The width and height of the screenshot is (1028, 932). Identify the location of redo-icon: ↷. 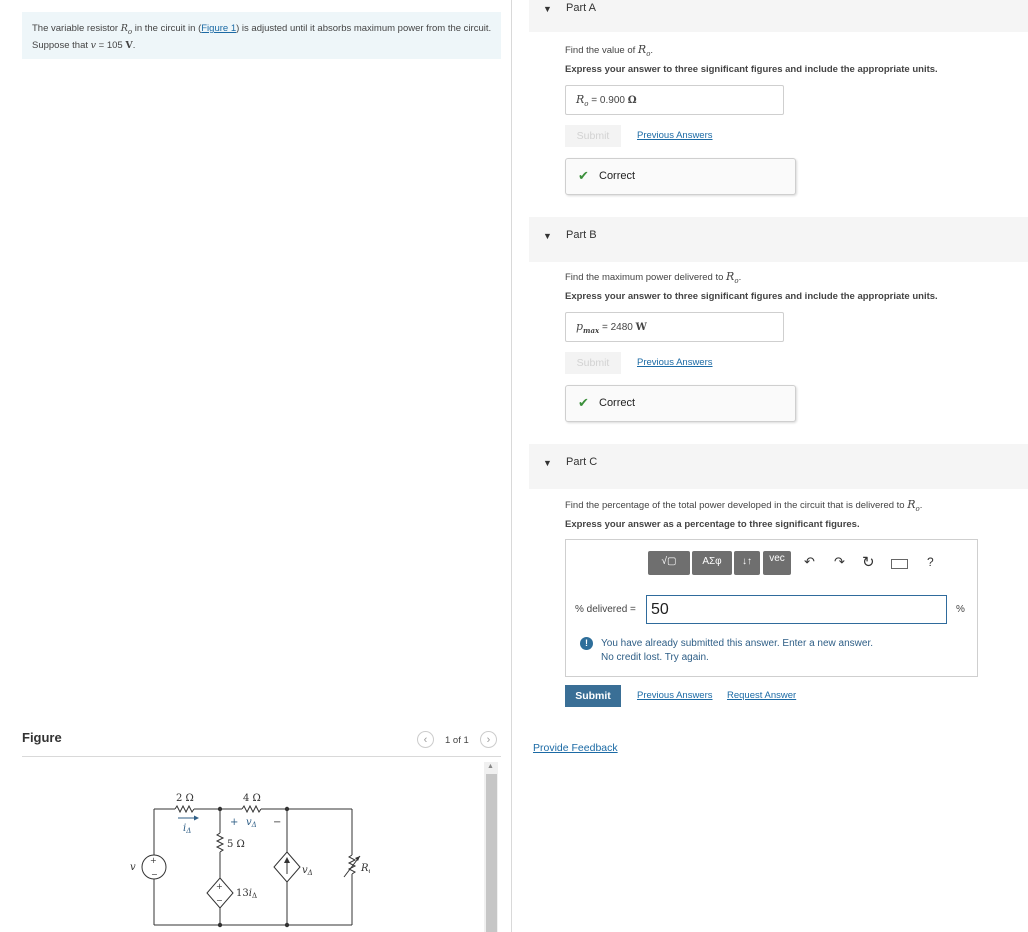
(839, 562).